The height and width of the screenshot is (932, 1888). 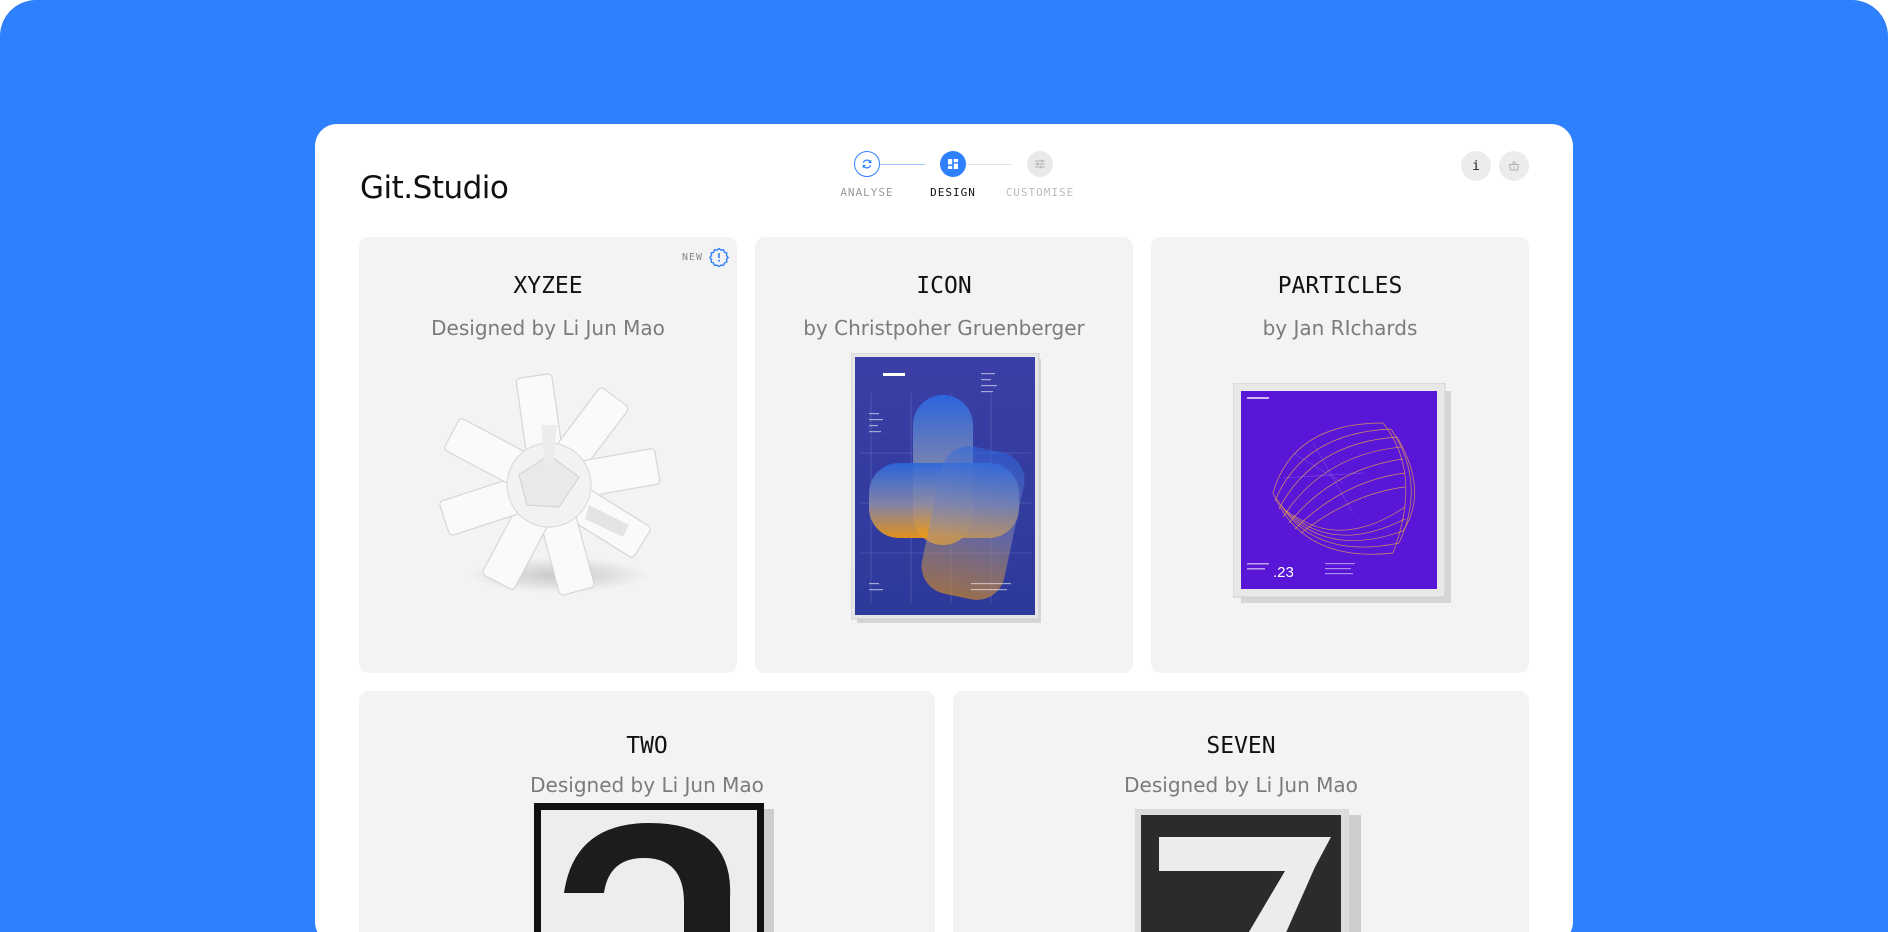 I want to click on step-label: ANALYSE, so click(x=867, y=192).